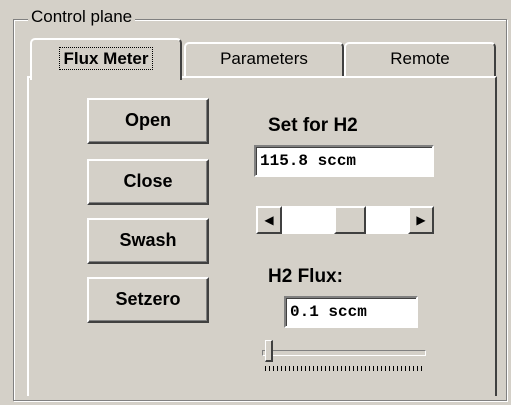 The height and width of the screenshot is (405, 511). I want to click on flux-label: H2 Flux:, so click(305, 276).